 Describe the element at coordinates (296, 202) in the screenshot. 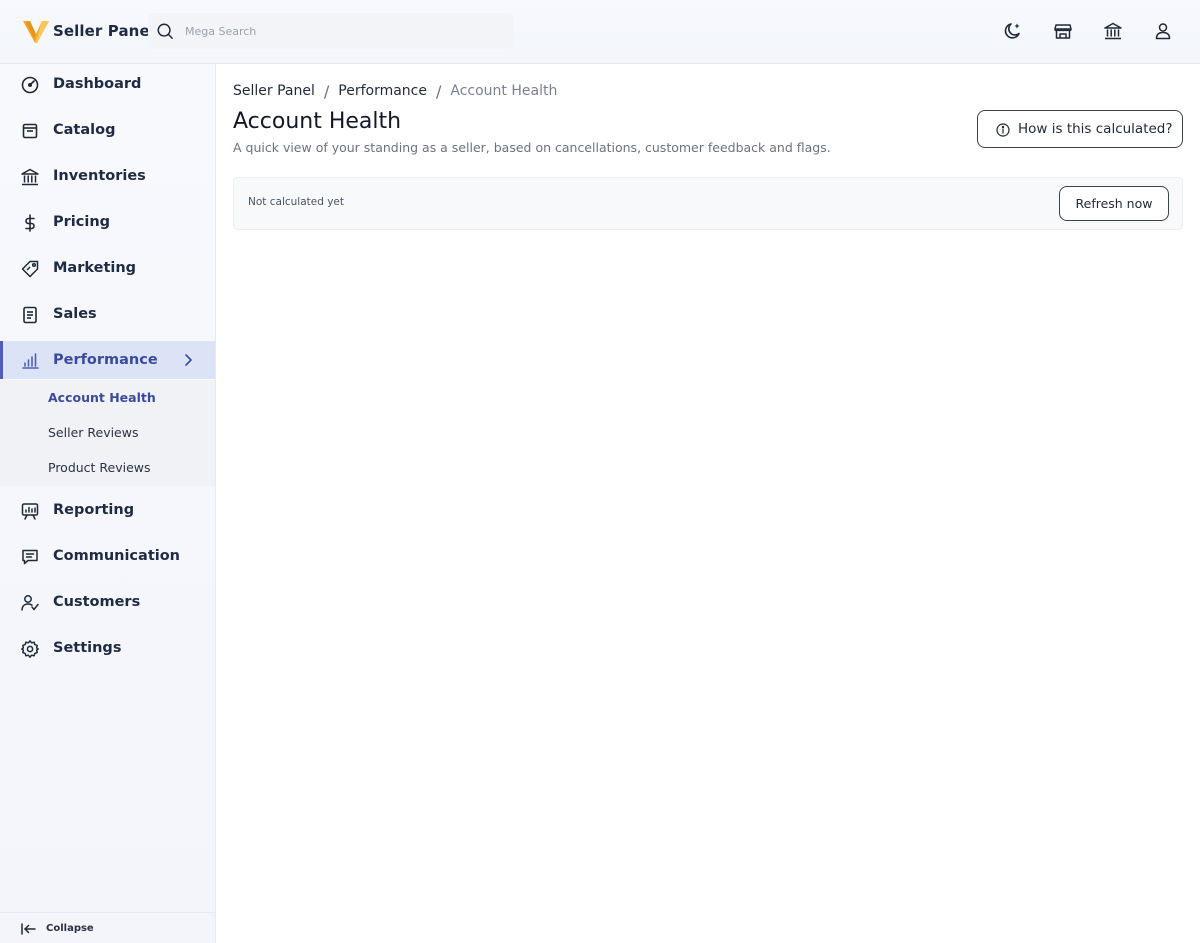

I see `status-text: Not calculated yet` at that location.